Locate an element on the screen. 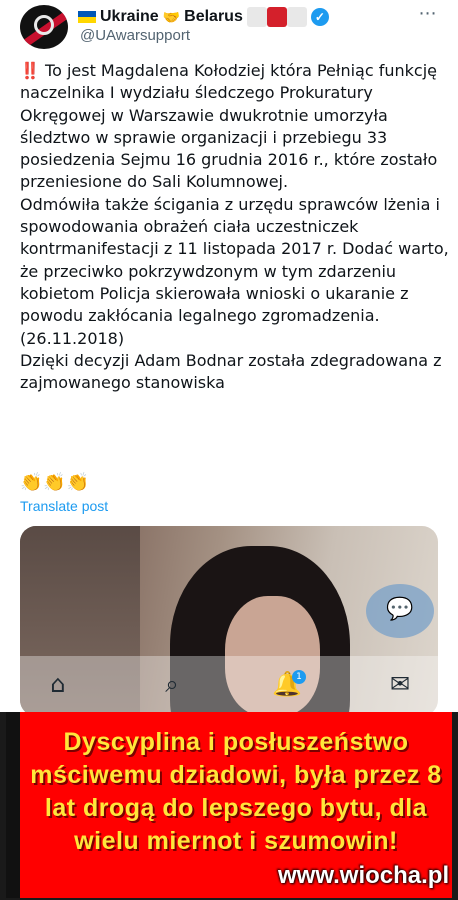 This screenshot has width=458, height=900. flag-stripe-red is located at coordinates (276, 17).